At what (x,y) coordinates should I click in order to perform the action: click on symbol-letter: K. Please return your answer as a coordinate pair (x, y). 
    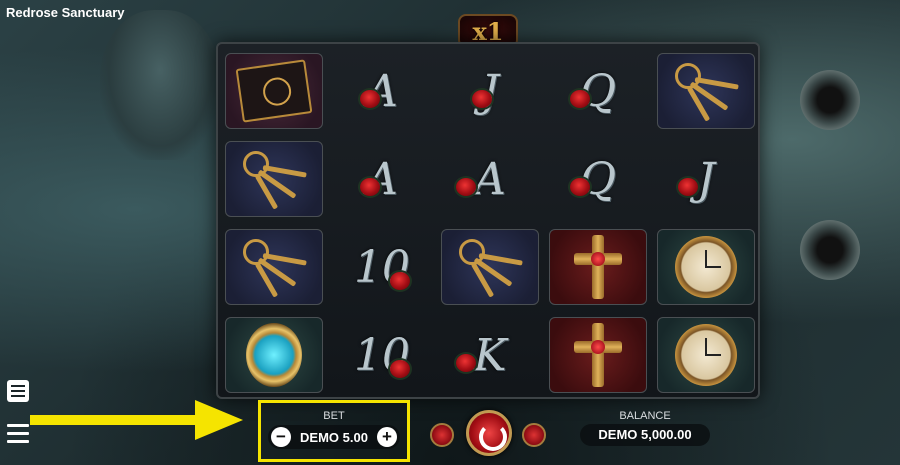
    Looking at the image, I should click on (490, 355).